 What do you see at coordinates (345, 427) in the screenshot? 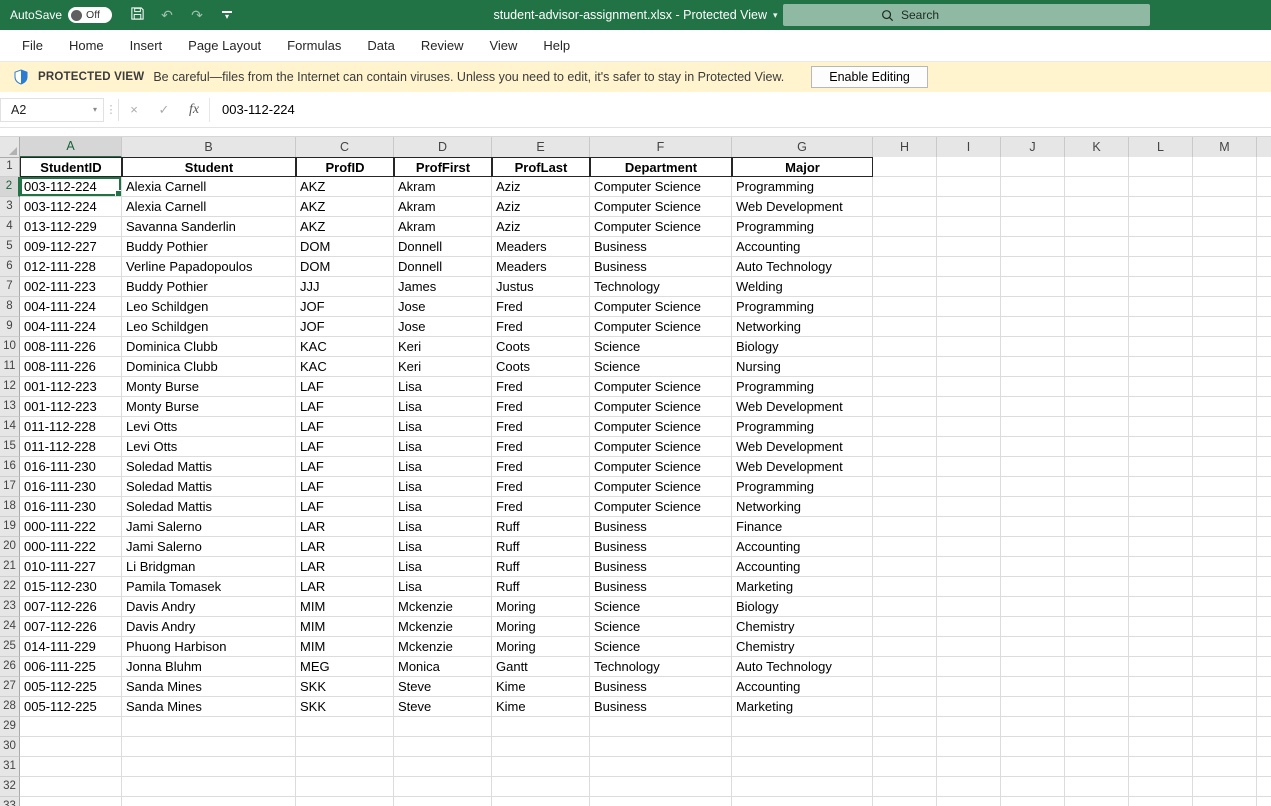
I see `cell-C14: LAF` at bounding box center [345, 427].